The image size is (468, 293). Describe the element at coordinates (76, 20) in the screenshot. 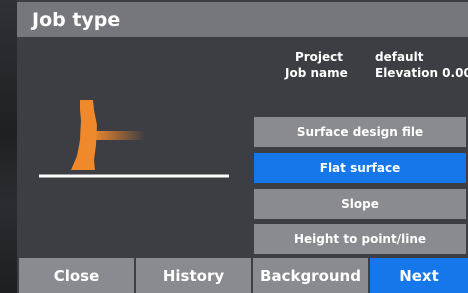

I see `dialog-title: Job type` at that location.